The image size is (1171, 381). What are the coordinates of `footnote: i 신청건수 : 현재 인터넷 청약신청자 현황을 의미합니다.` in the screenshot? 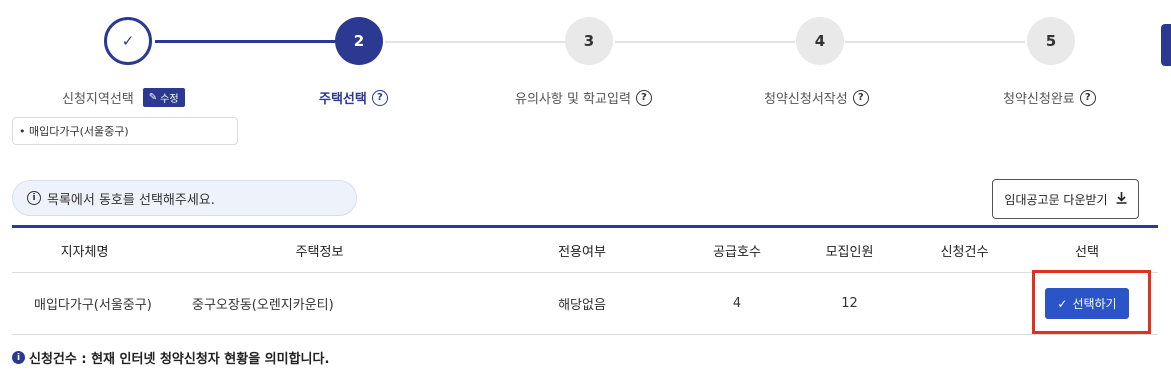 It's located at (170, 357).